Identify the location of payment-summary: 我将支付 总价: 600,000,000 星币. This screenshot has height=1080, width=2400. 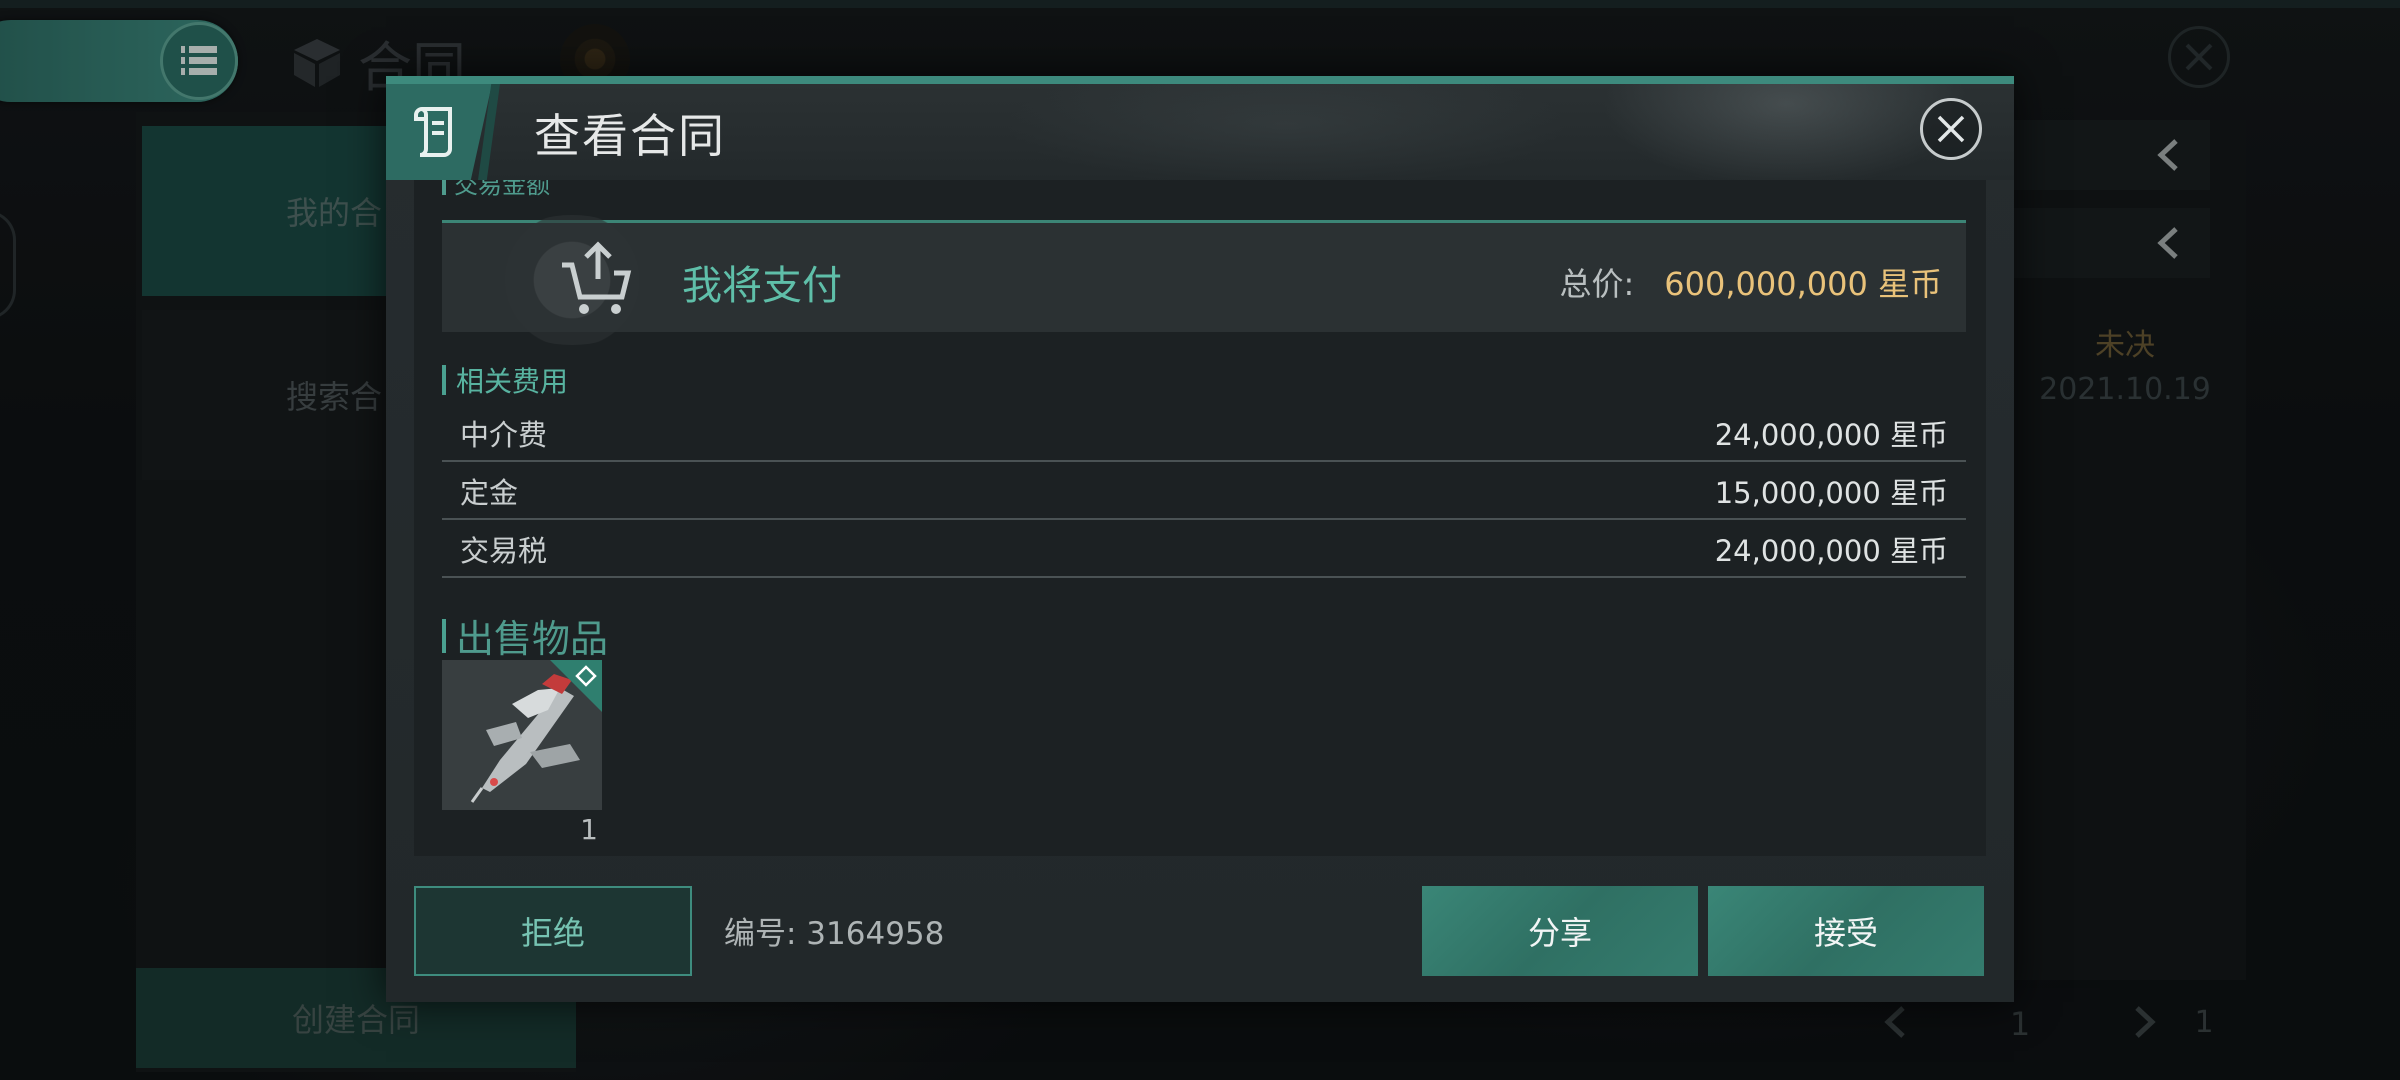
(1204, 280).